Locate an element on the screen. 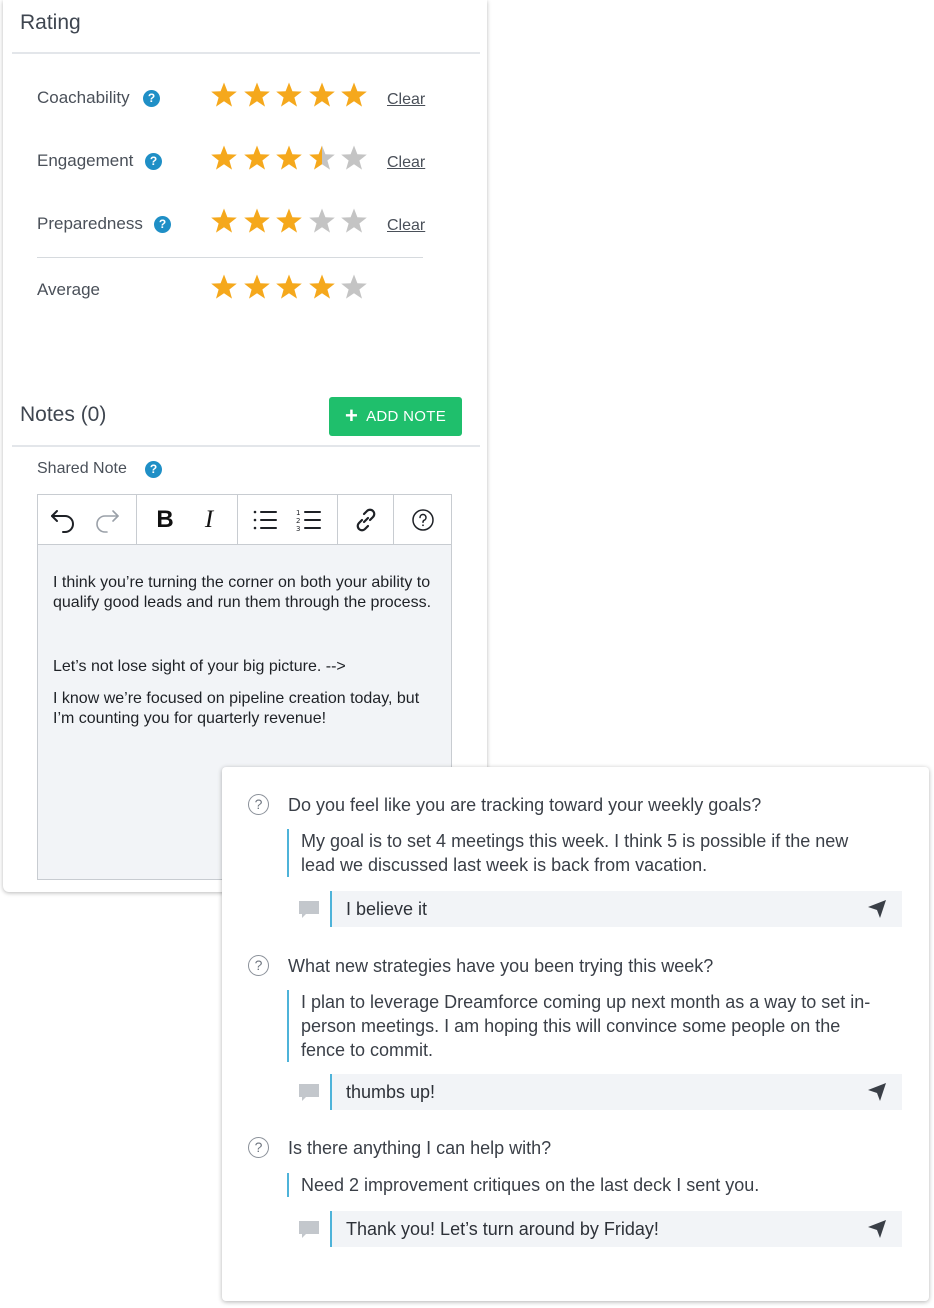 The width and height of the screenshot is (934, 1308). bold-icon: B is located at coordinates (165, 519).